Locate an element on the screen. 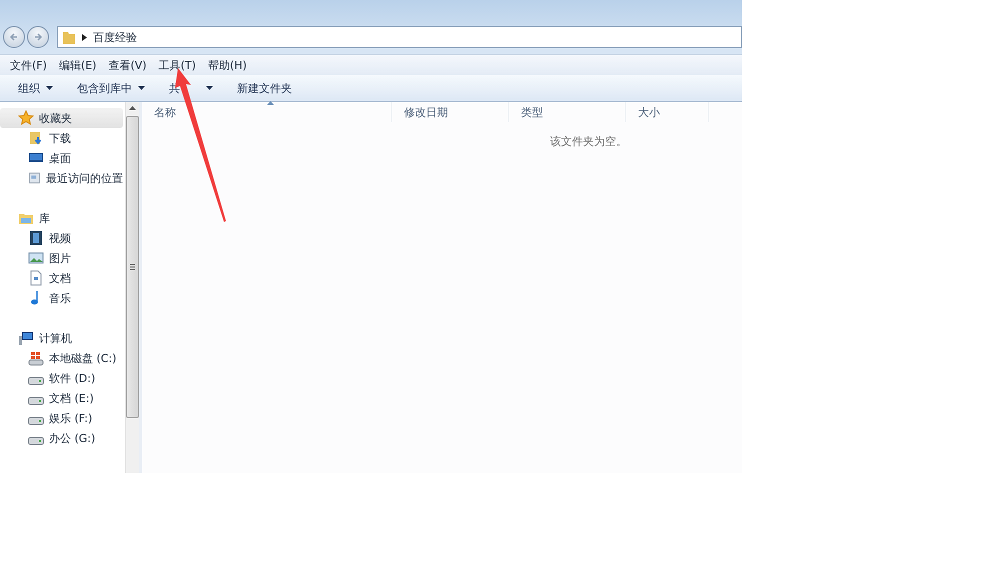  nav-item: 音乐 is located at coordinates (61, 298).